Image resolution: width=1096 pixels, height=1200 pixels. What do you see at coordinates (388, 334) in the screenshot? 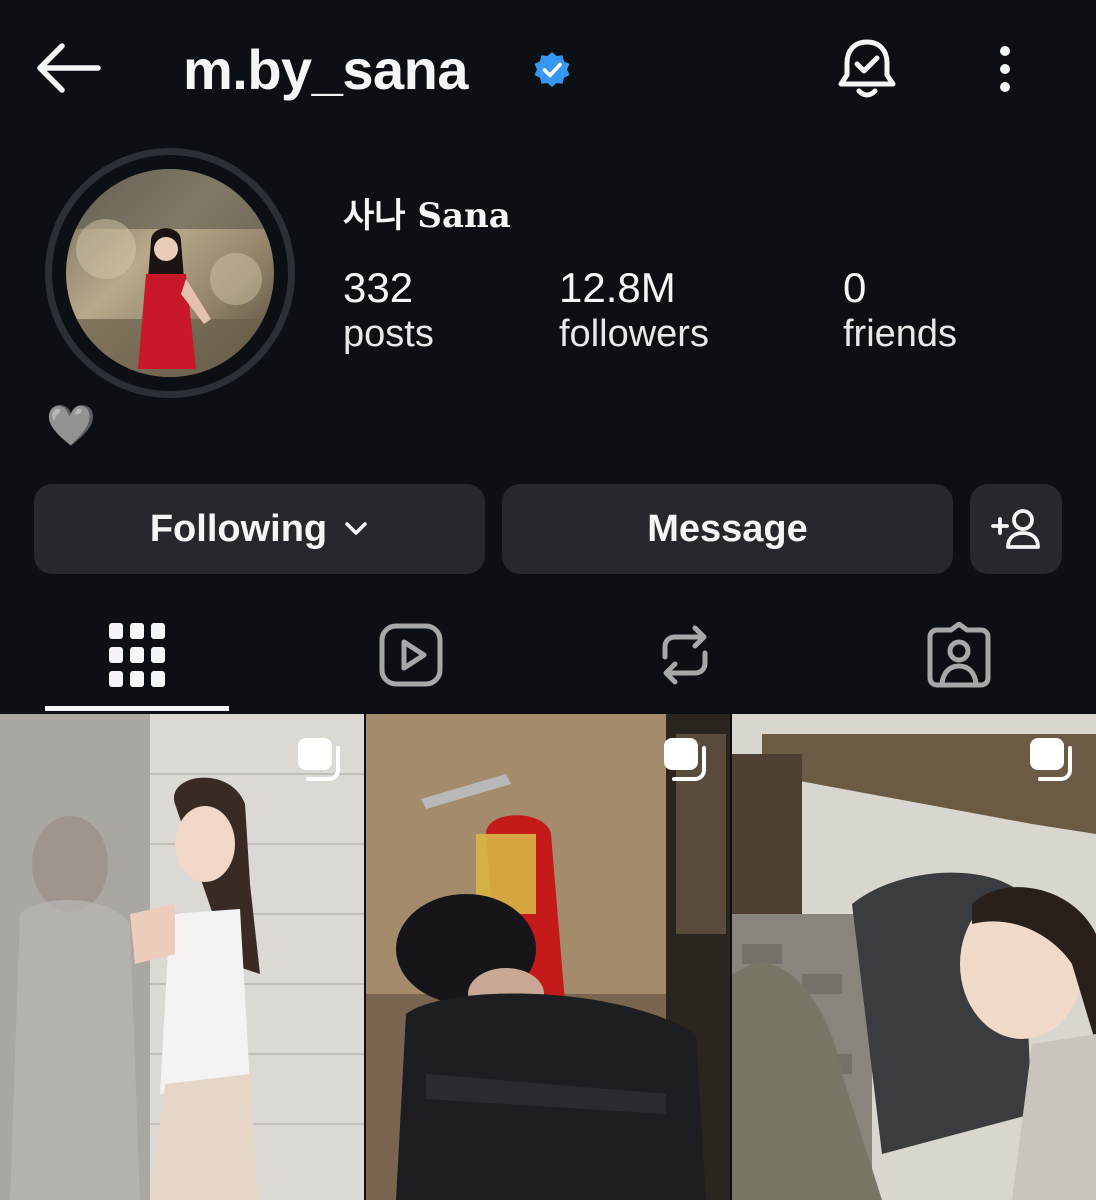
I see `stat-label: posts` at bounding box center [388, 334].